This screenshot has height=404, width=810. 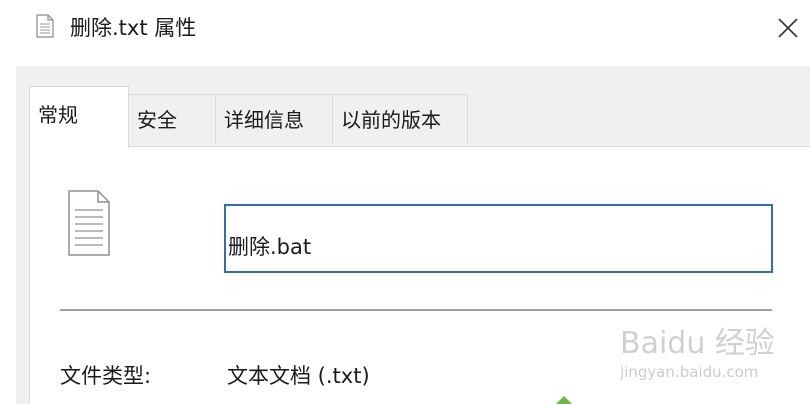 I want to click on text-file-icon, so click(x=45, y=26).